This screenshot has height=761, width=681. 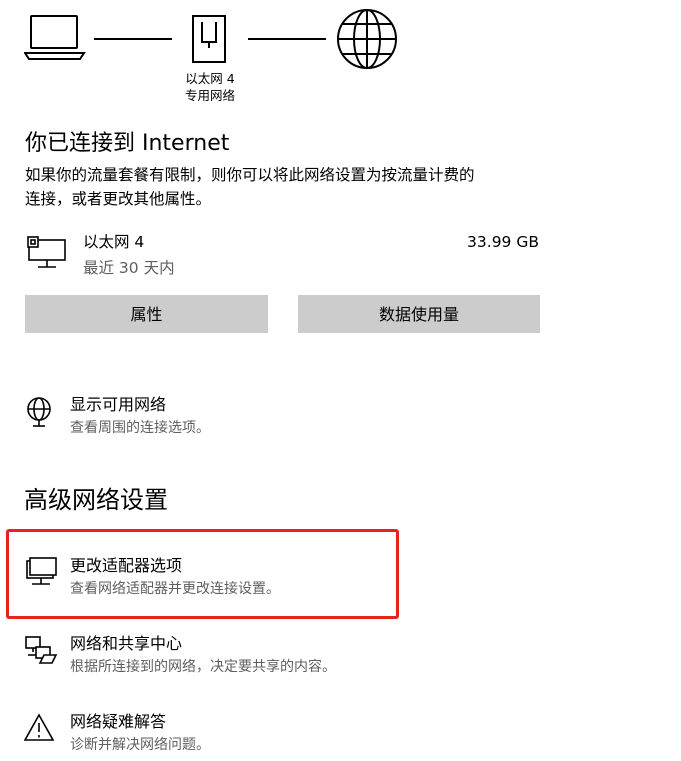 What do you see at coordinates (222, 417) in the screenshot?
I see `show-available-networks-link: 显示可用网络 查看周围的连接选项。` at bounding box center [222, 417].